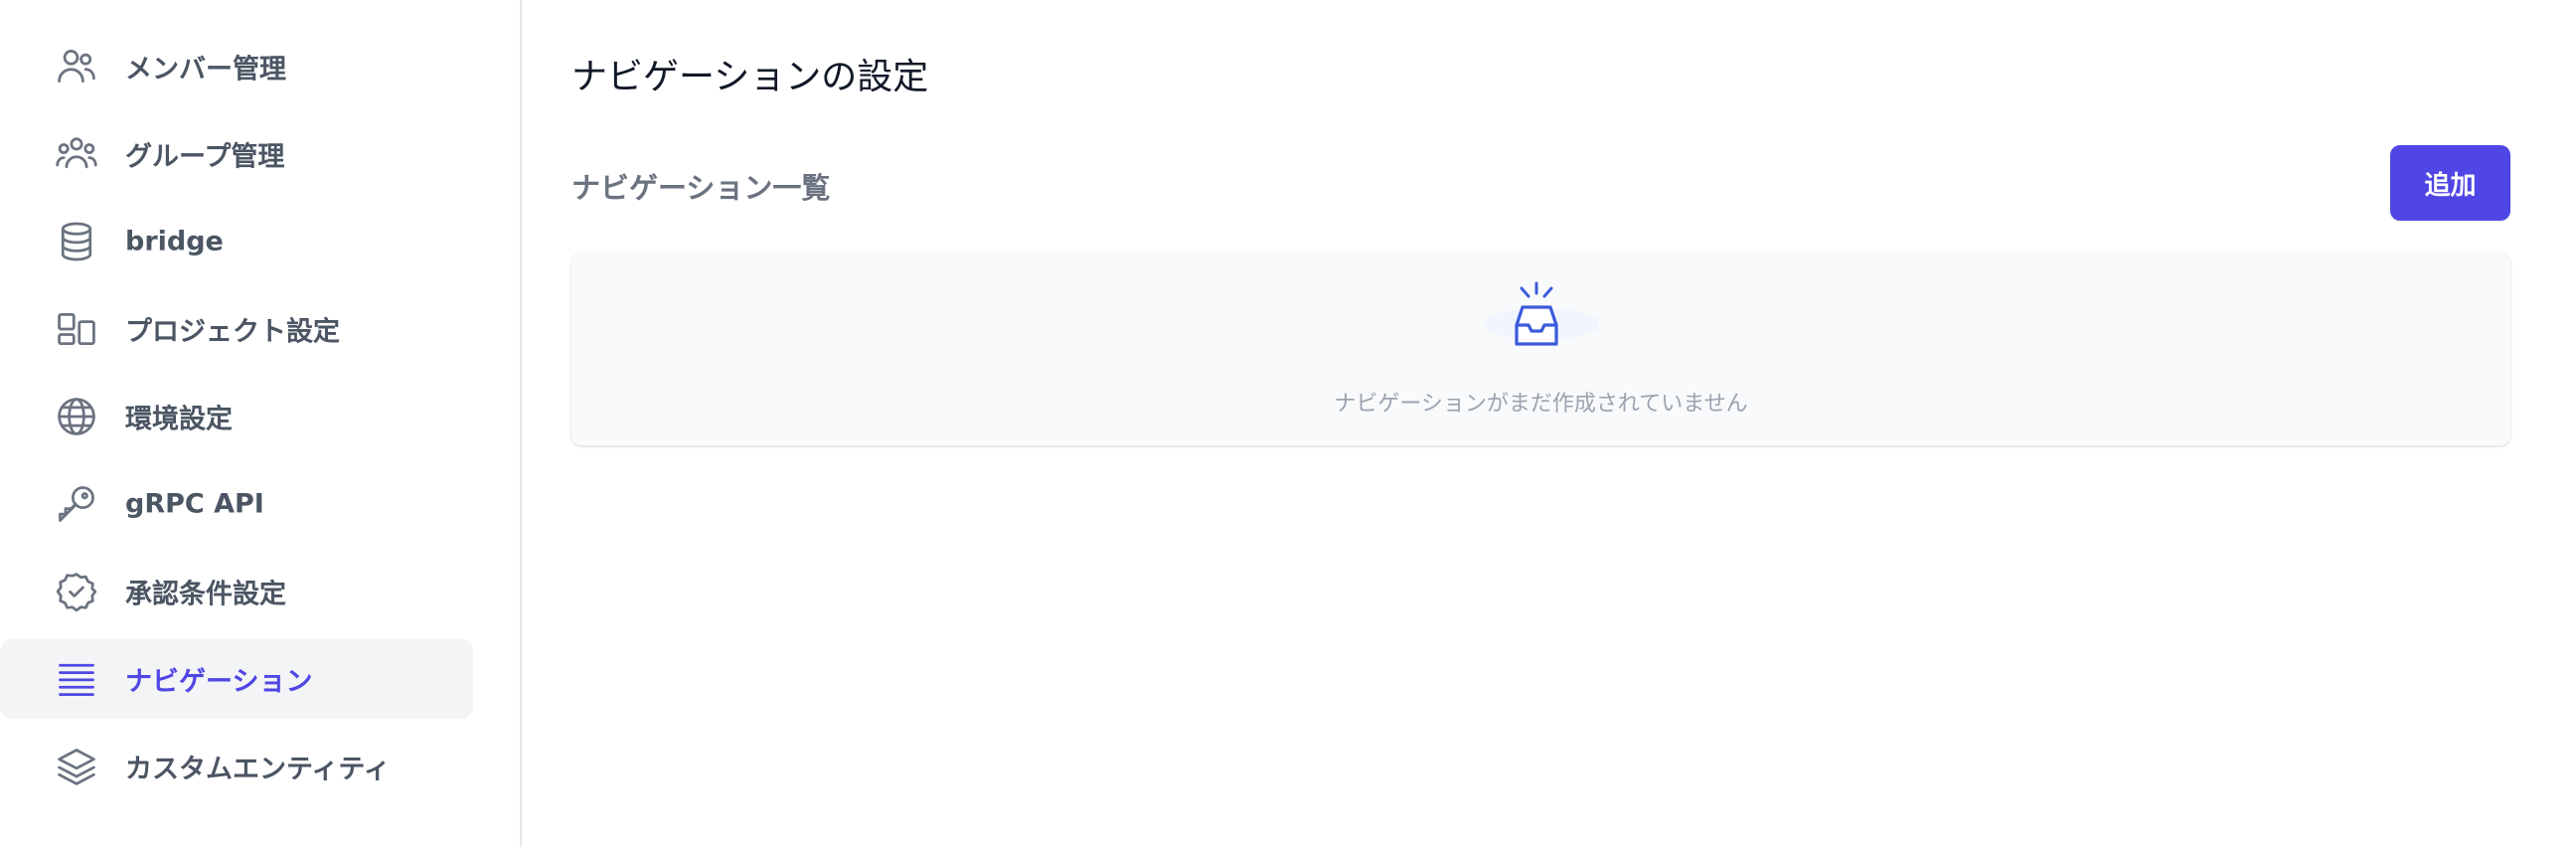  Describe the element at coordinates (76, 66) in the screenshot. I see `users-icon` at that location.